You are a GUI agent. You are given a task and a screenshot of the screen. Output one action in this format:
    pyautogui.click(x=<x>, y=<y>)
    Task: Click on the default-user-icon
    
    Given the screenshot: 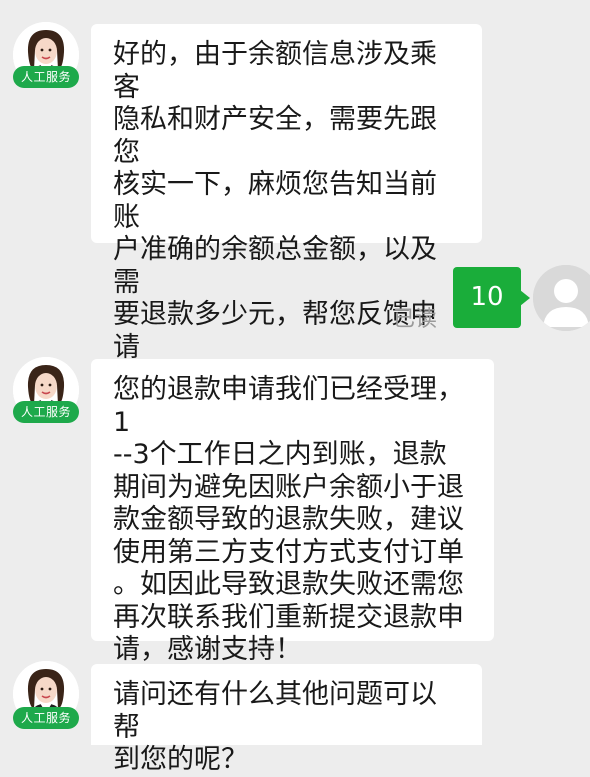 What is the action you would take?
    pyautogui.click(x=561, y=298)
    